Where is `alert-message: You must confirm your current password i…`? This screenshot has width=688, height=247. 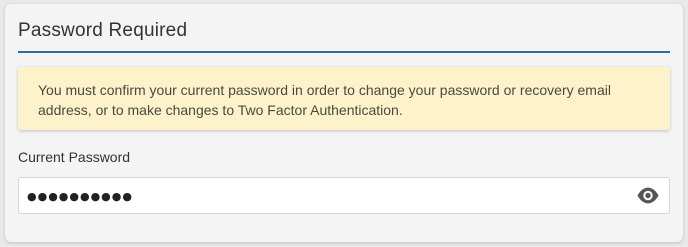
alert-message: You must confirm your current password i… is located at coordinates (324, 100).